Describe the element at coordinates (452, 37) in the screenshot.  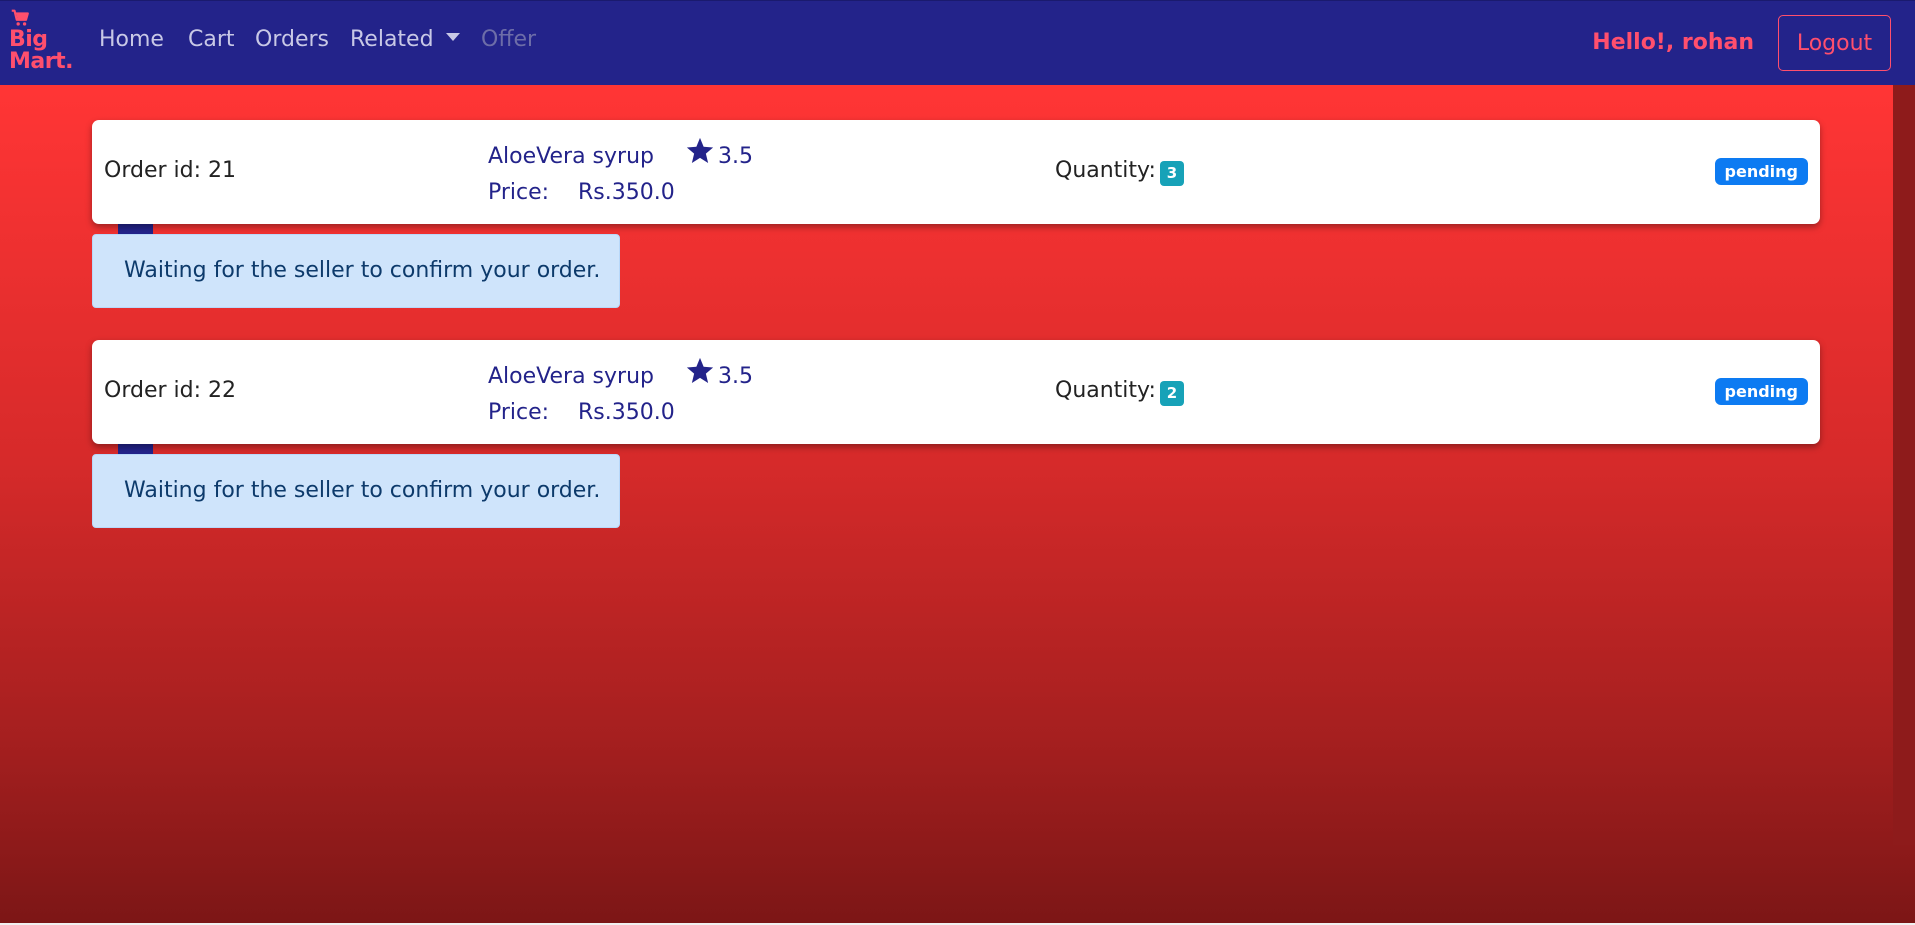
I see `caret-down-icon` at that location.